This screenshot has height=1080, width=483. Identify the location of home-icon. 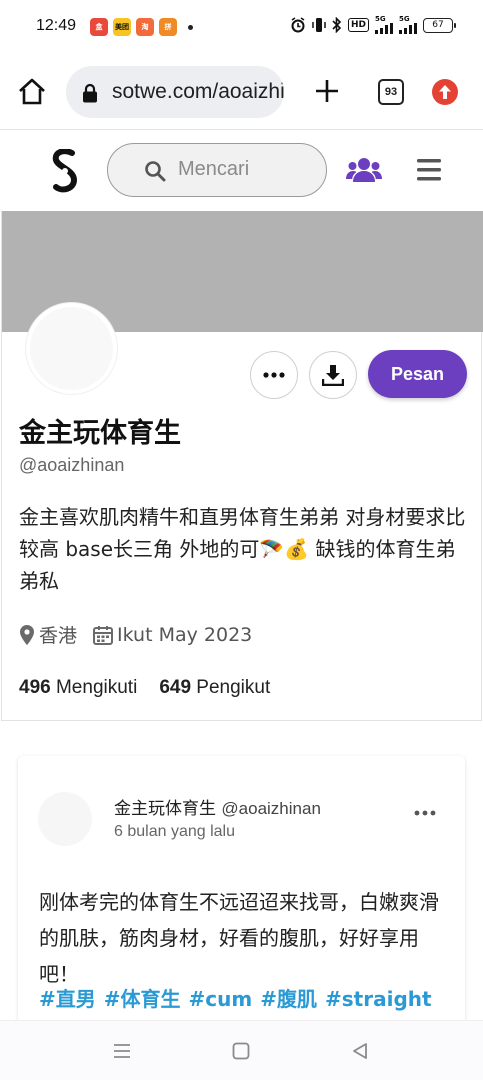
(32, 91).